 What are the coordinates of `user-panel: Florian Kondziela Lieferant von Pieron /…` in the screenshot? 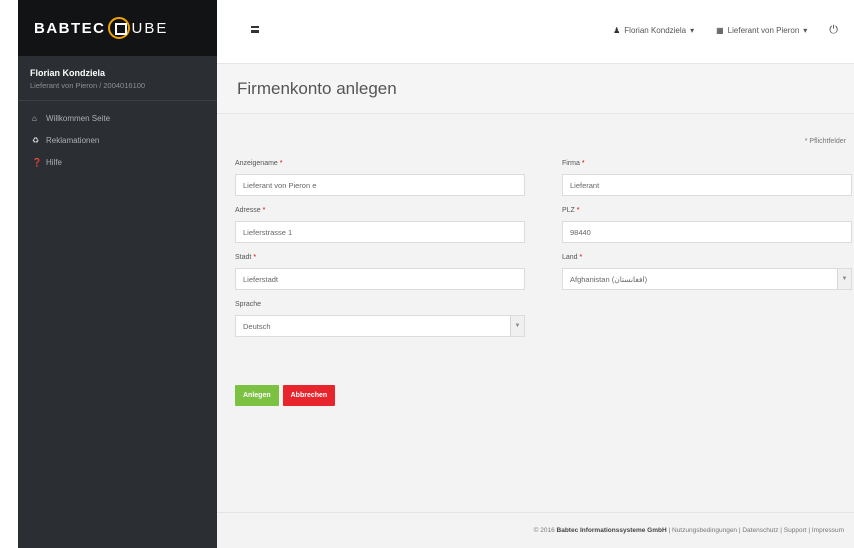 It's located at (117, 78).